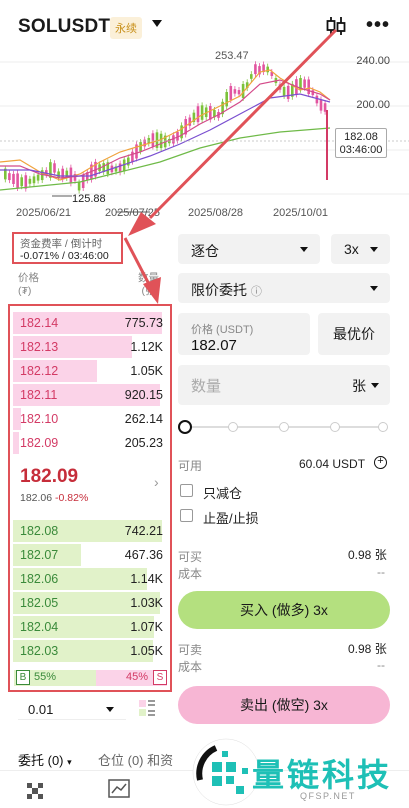 The width and height of the screenshot is (409, 808). Describe the element at coordinates (45, 759) in the screenshot. I see `tab-orders: 委托 (0) ▾` at that location.